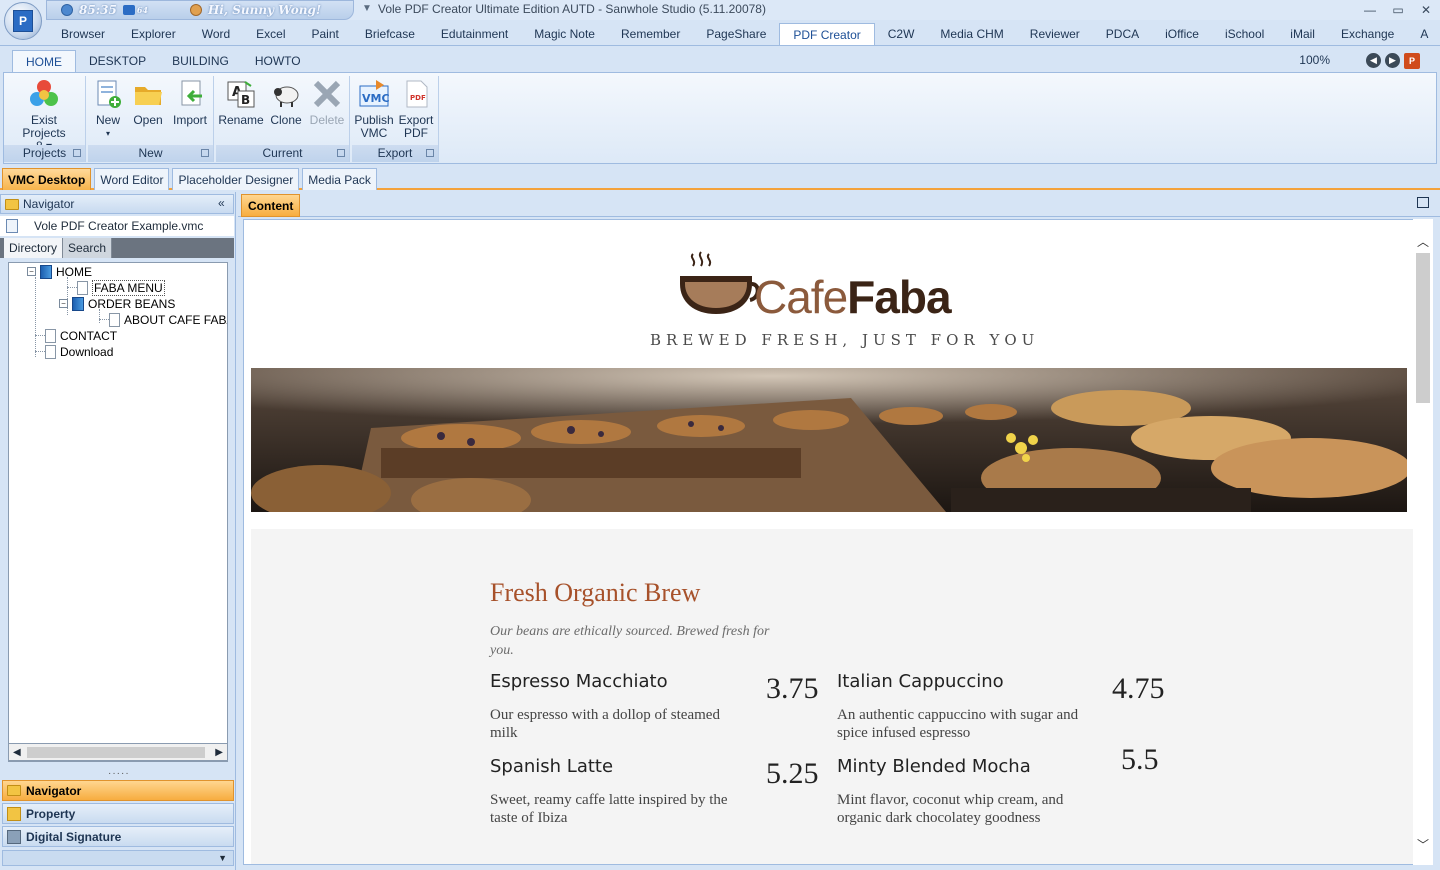 The height and width of the screenshot is (870, 1440). What do you see at coordinates (46, 271) in the screenshot?
I see `book-icon` at bounding box center [46, 271].